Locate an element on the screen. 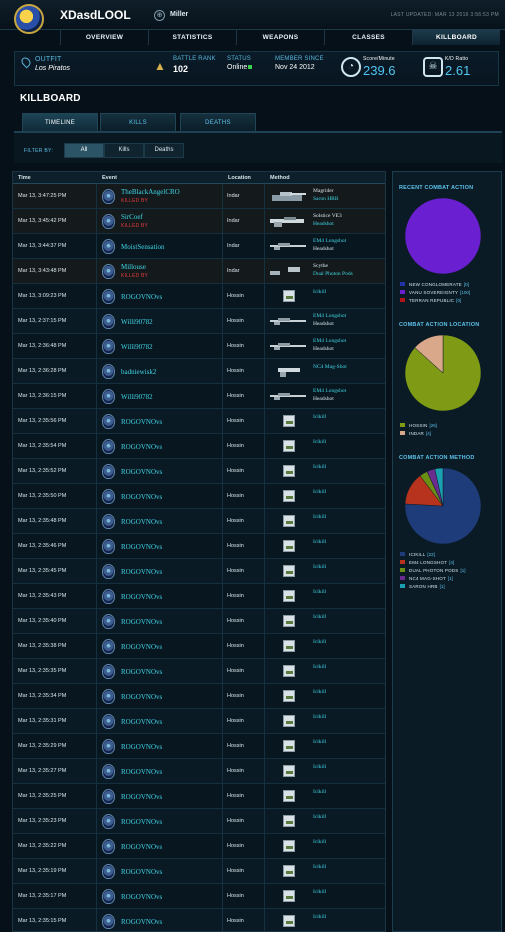 The image size is (505, 932). character-name: XDasdLOOL is located at coordinates (95, 15).